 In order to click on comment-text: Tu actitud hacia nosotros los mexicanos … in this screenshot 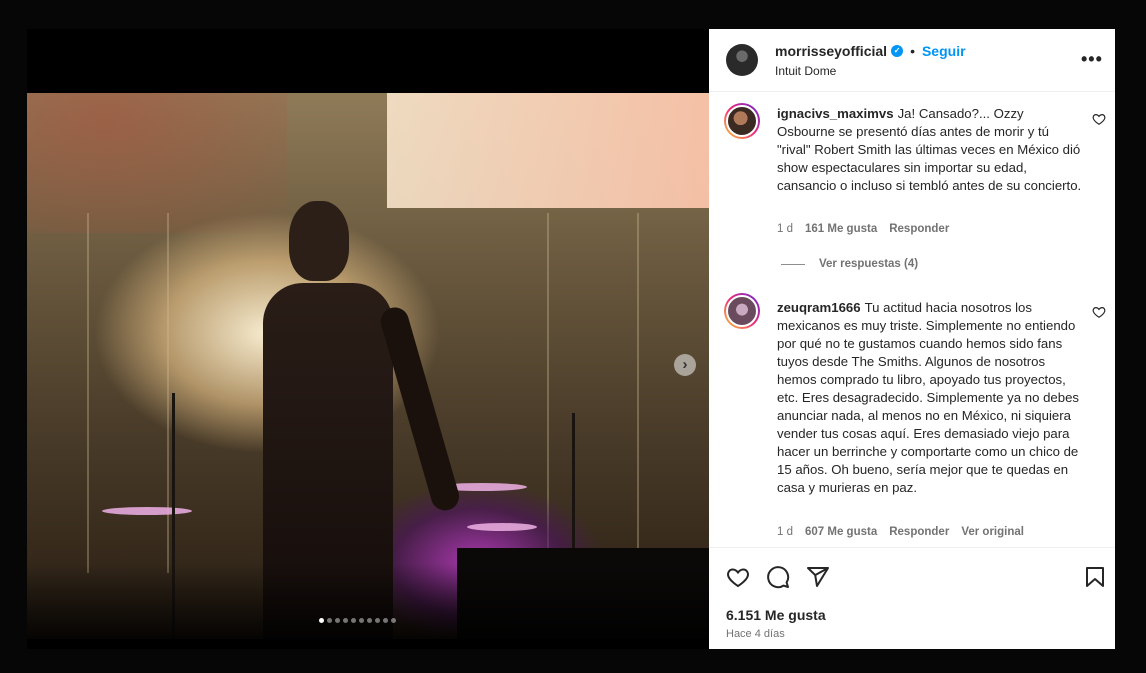, I will do `click(928, 397)`.